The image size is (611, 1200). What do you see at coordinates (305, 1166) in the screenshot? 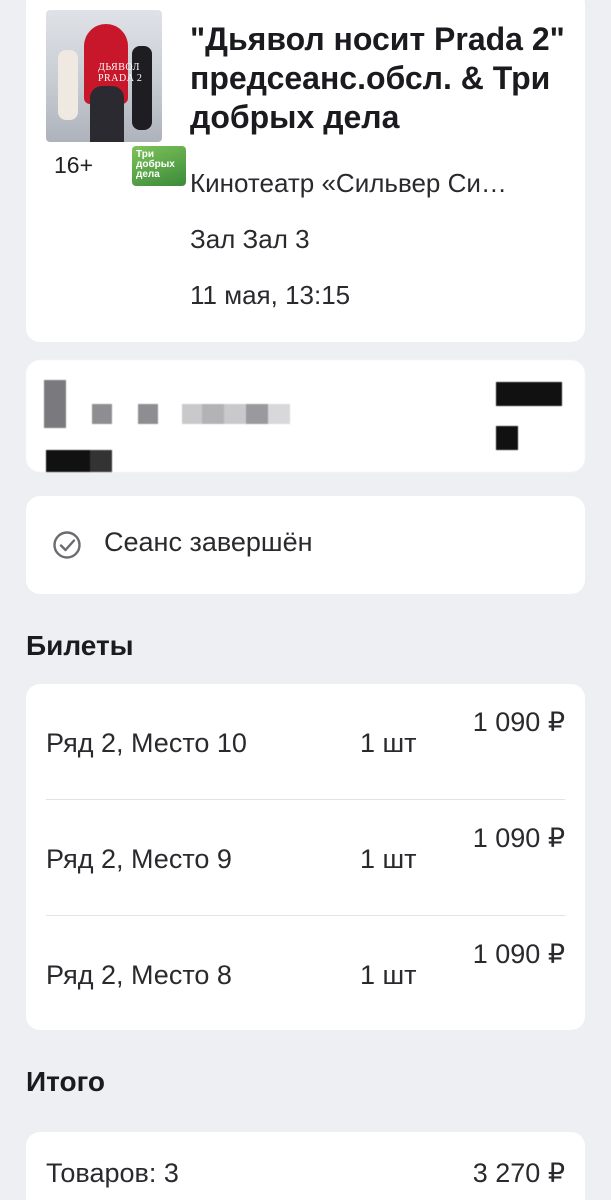
I see `total-card: Товаров: 3 3 270 ₽` at bounding box center [305, 1166].